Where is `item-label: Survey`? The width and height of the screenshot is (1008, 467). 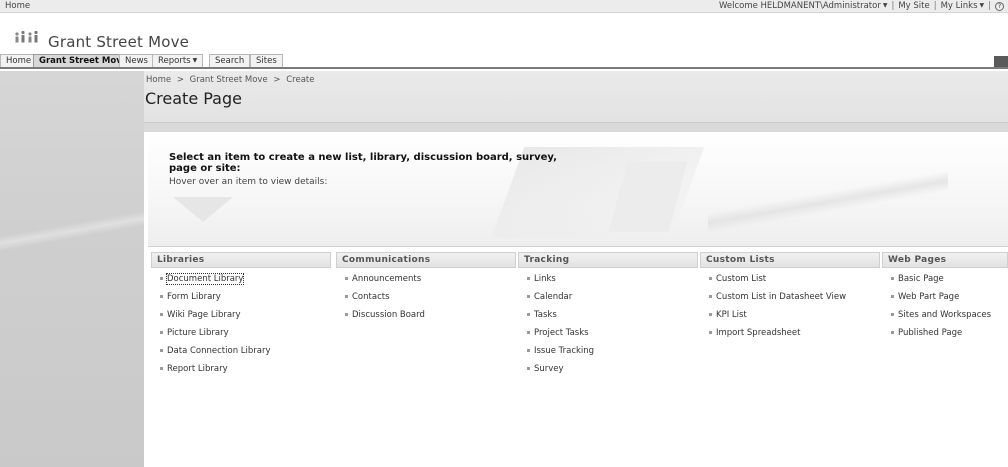
item-label: Survey is located at coordinates (549, 369).